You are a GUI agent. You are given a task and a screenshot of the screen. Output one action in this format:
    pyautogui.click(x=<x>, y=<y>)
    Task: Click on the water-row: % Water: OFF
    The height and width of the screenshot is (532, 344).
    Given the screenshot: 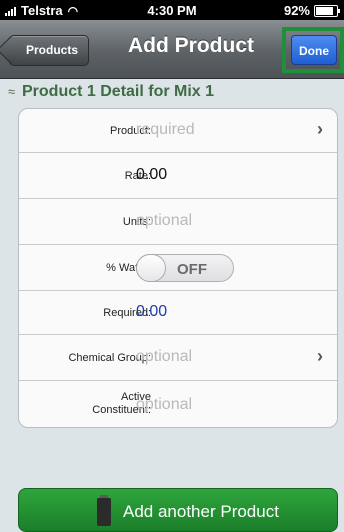 What is the action you would take?
    pyautogui.click(x=178, y=268)
    